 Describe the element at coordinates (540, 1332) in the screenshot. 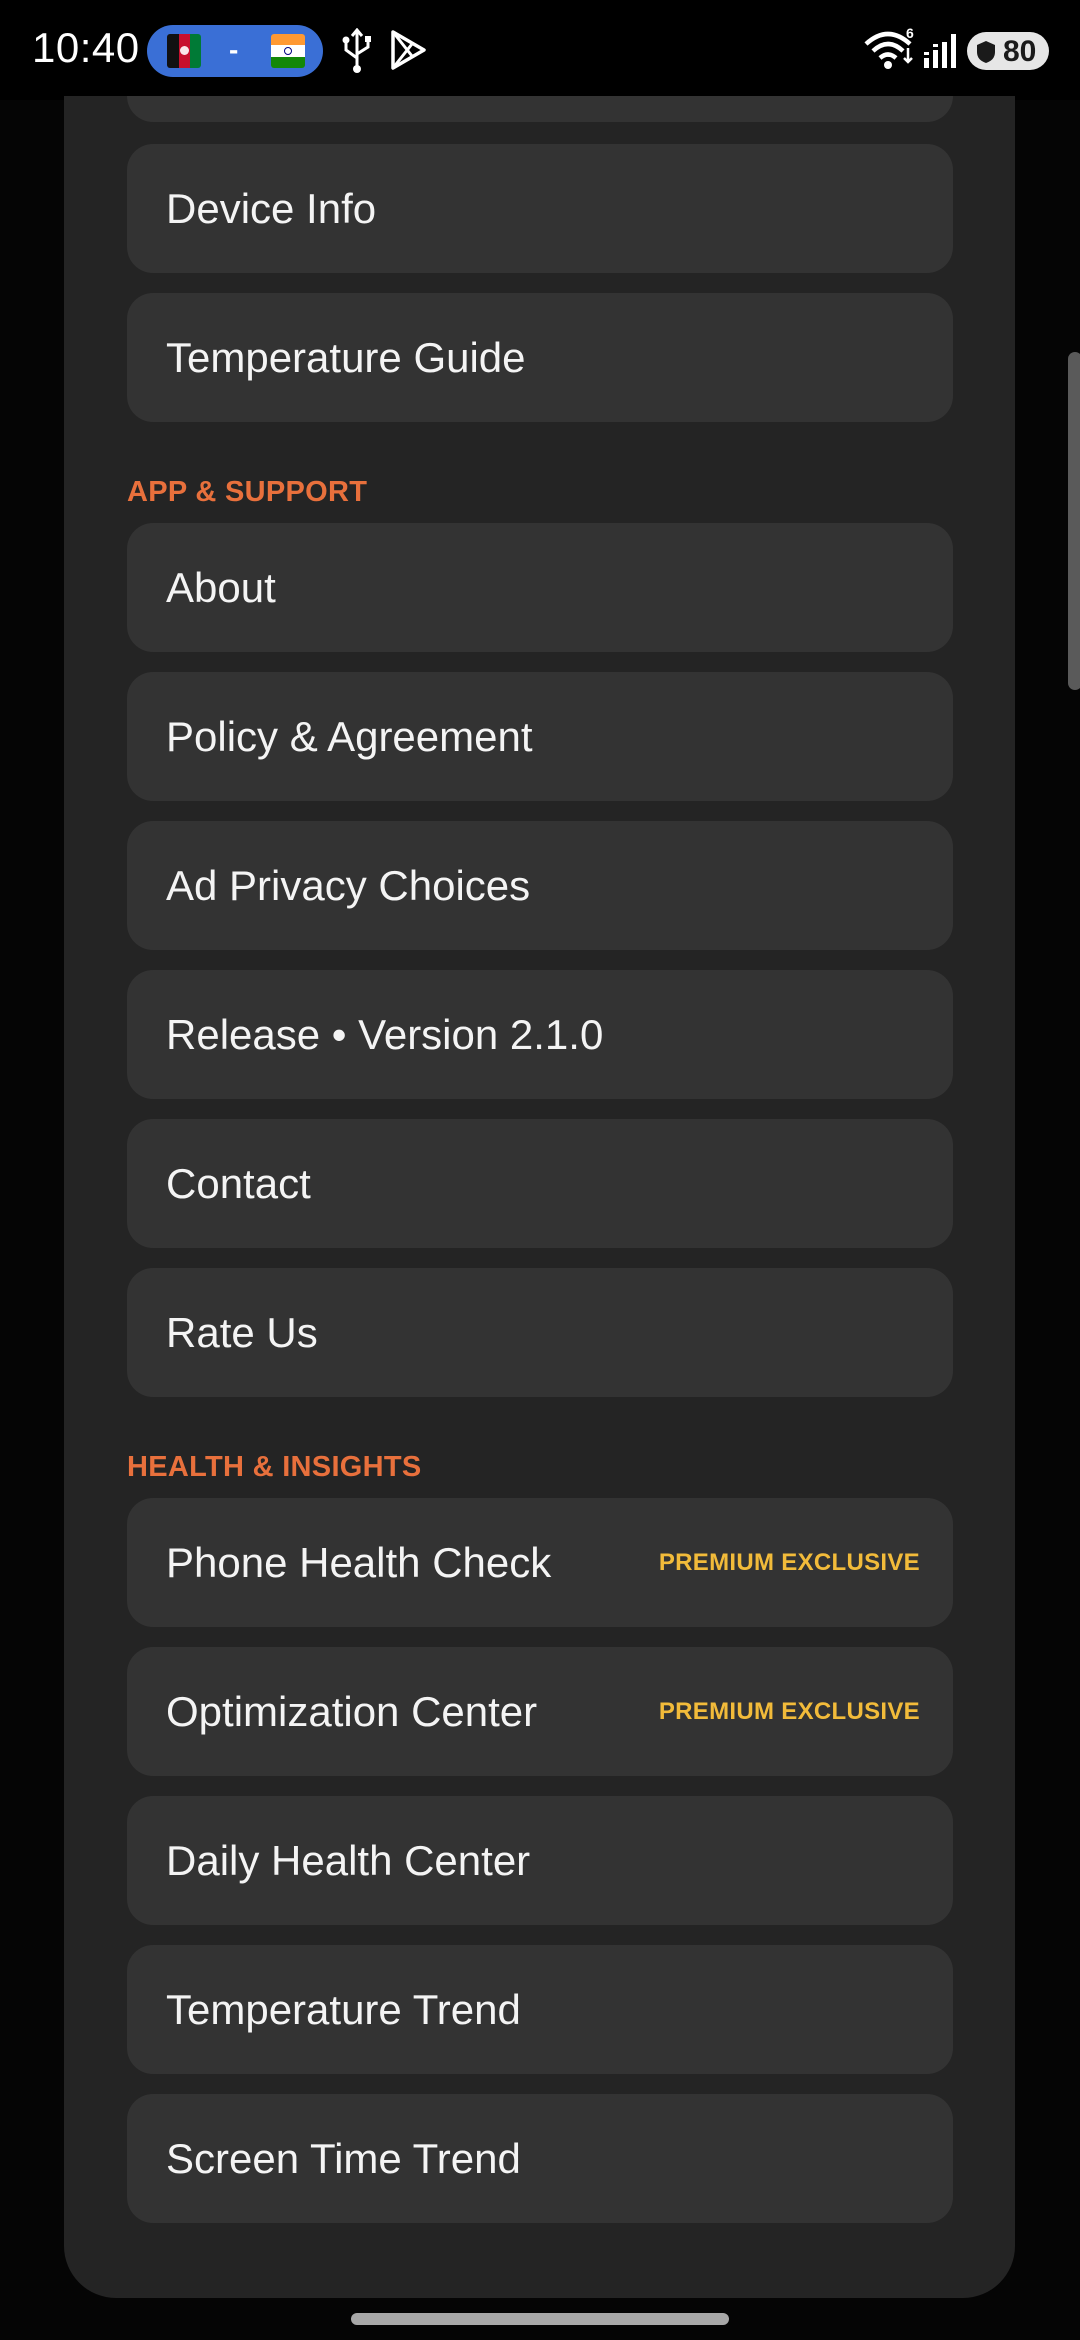

I see `menu-item-rate-us: Rate Us` at that location.